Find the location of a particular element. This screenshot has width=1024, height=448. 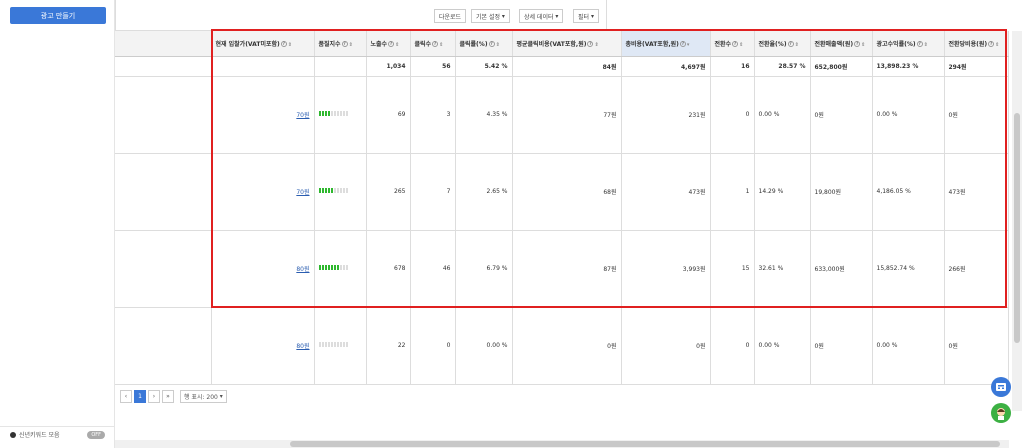

table-cell: 265 is located at coordinates (388, 192).